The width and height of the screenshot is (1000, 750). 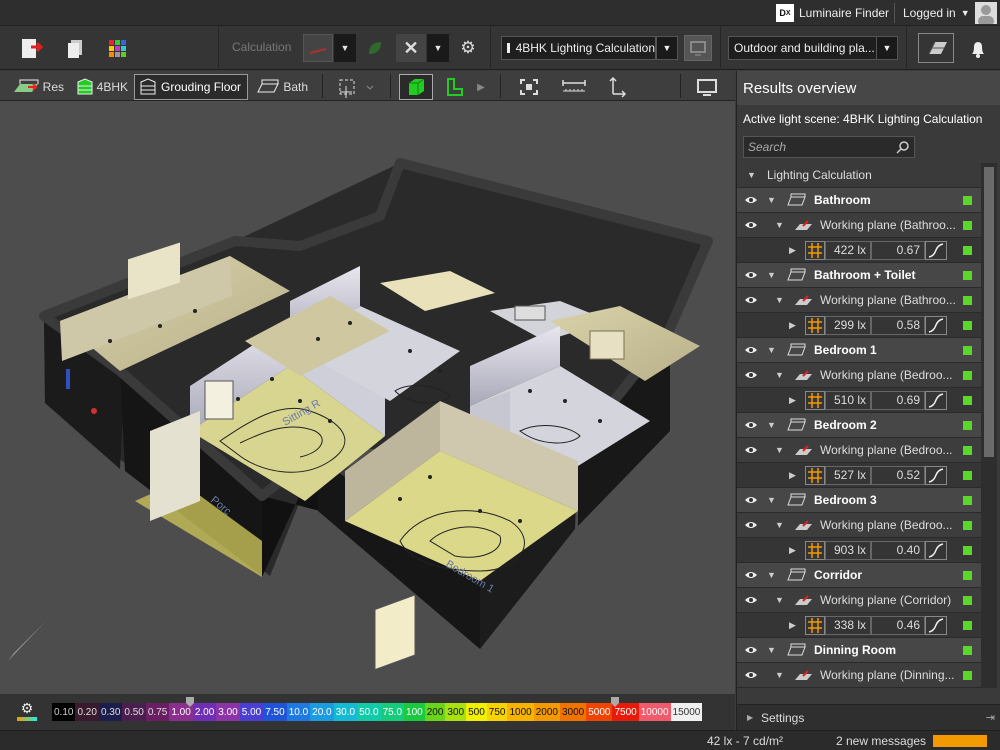 I want to click on tab-label: Res, so click(x=53, y=87).